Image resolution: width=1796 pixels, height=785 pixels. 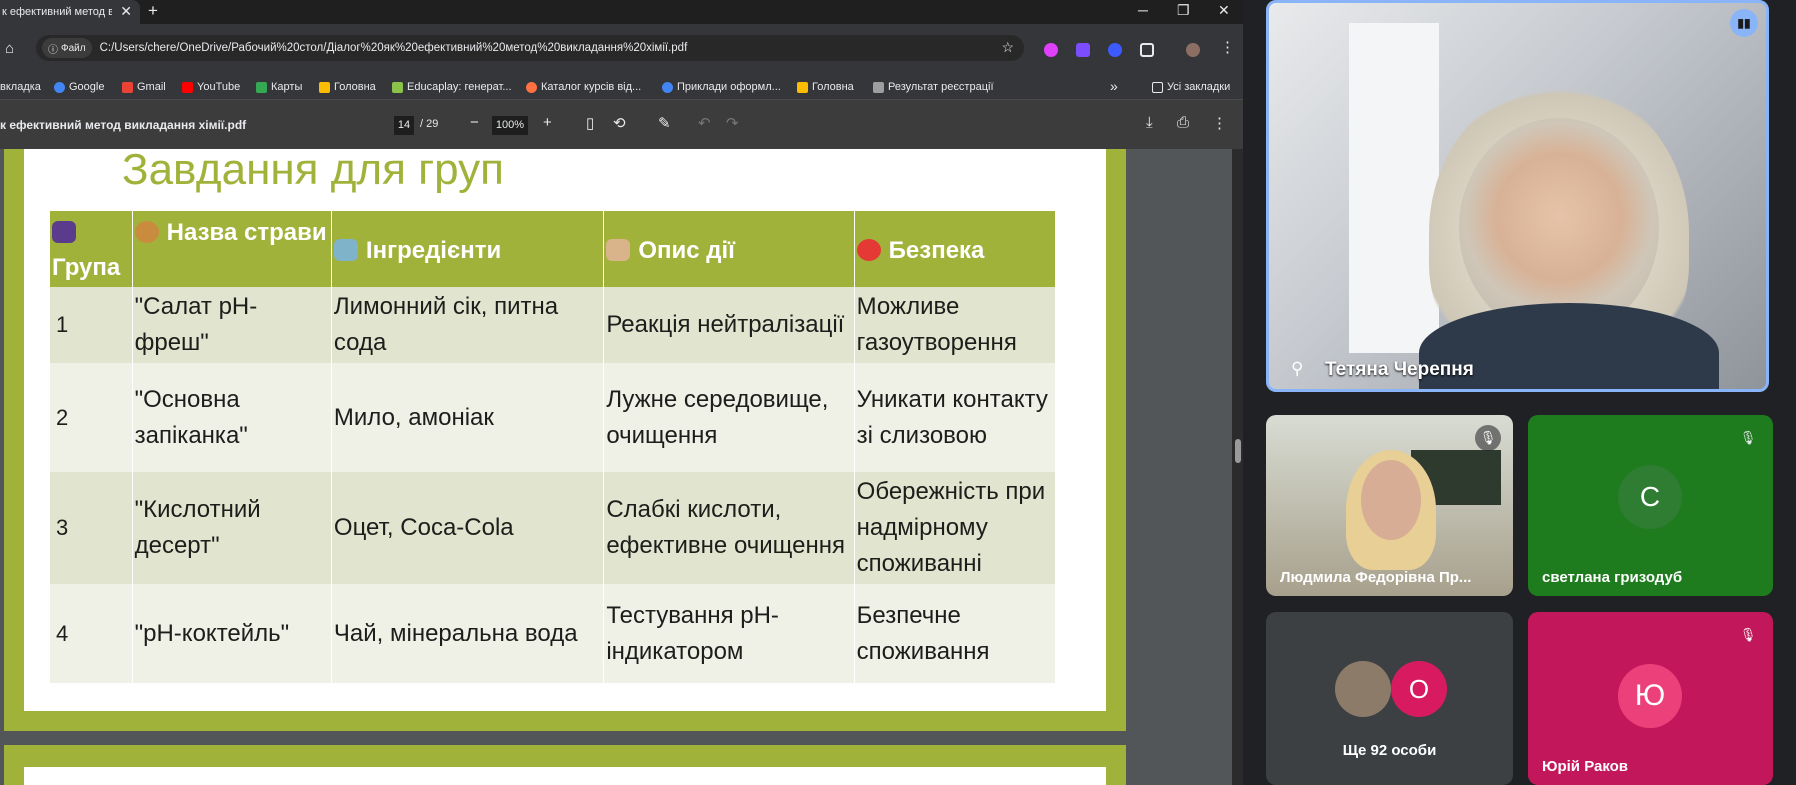 I want to click on close-window-button: ✕, so click(x=1224, y=10).